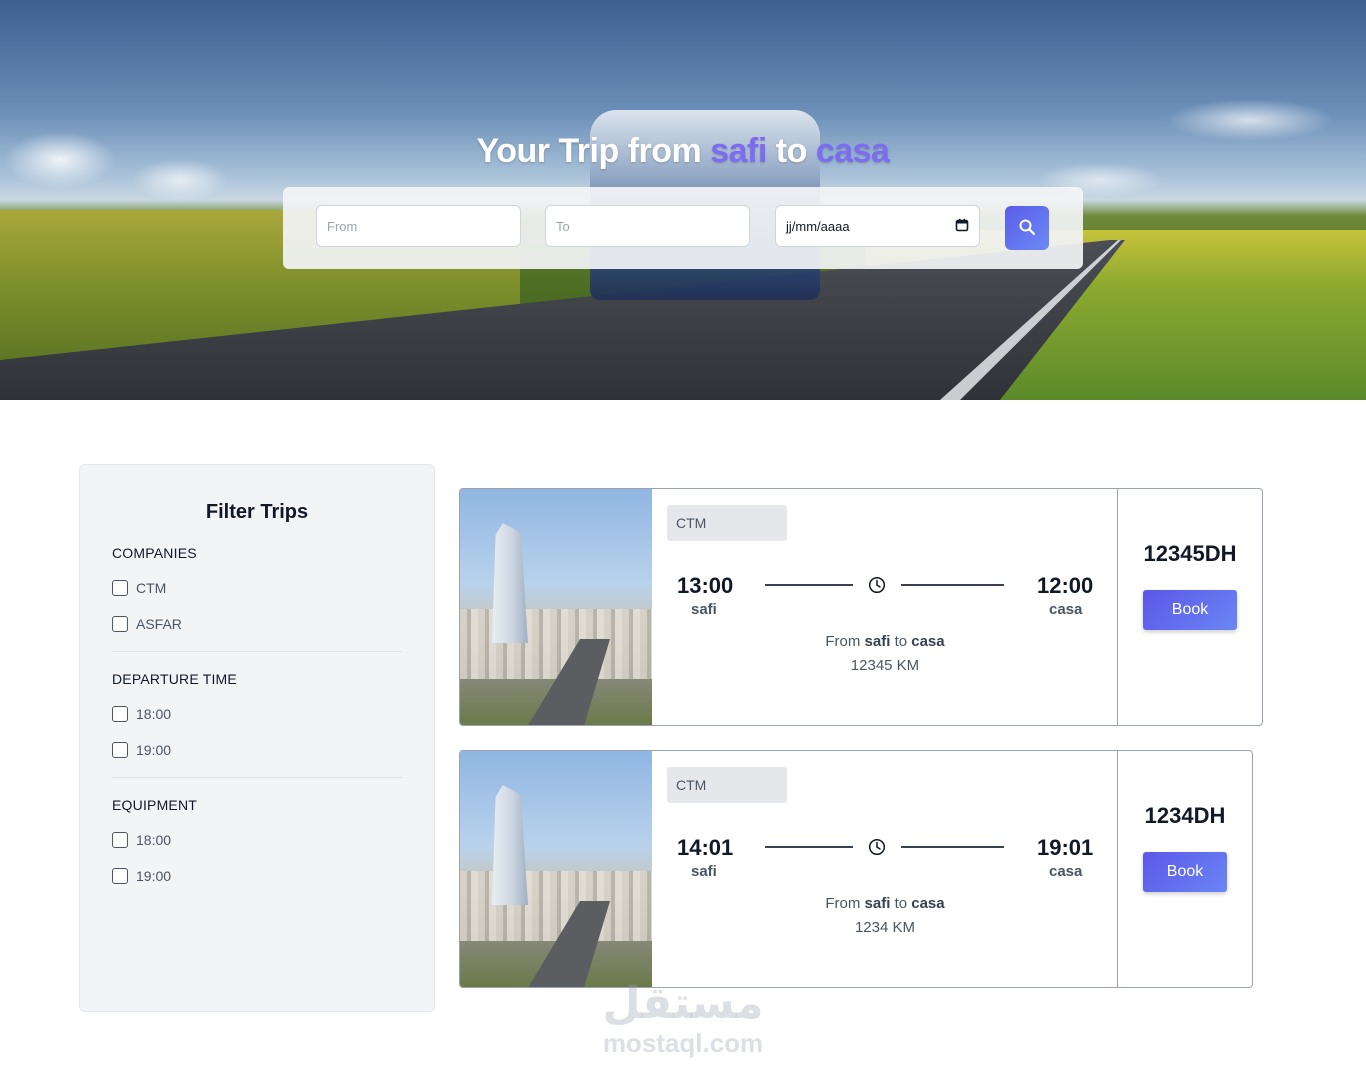 The width and height of the screenshot is (1366, 1076). I want to click on filter-option-equipment-1900: 19:00, so click(141, 876).